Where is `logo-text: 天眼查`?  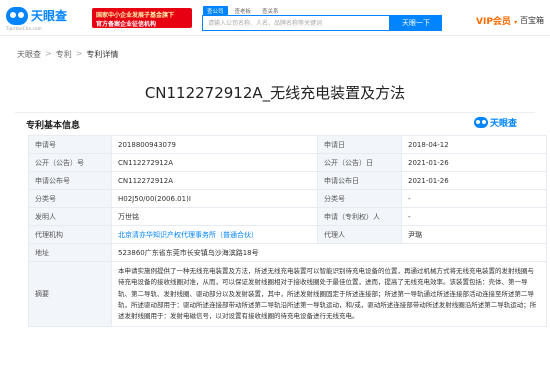
logo-text: 天眼查 is located at coordinates (49, 16).